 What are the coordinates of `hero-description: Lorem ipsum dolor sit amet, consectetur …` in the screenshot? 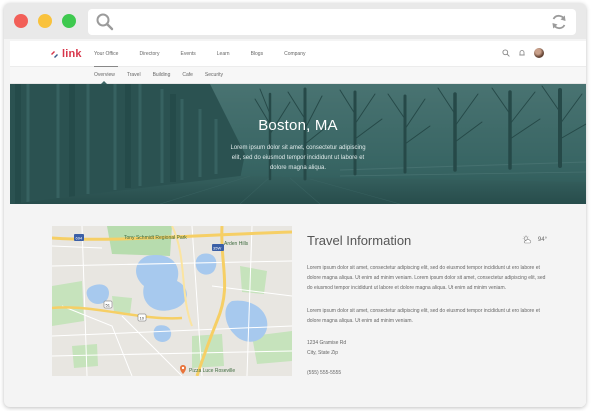 It's located at (298, 158).